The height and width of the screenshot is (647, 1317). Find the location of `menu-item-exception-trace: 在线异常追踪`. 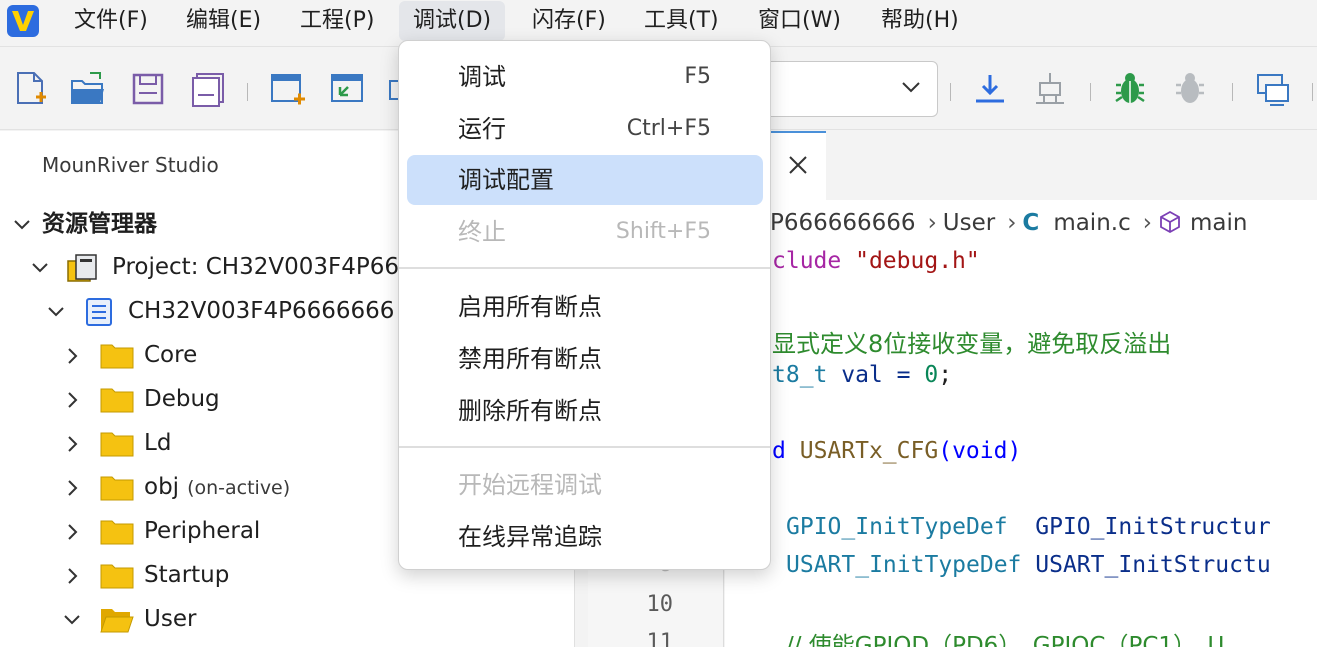

menu-item-exception-trace: 在线异常追踪 is located at coordinates (585, 537).